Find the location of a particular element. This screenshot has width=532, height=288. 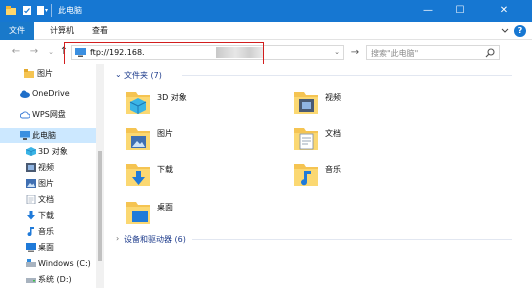

devices-group-header: 设备和驱动器 (6) is located at coordinates (155, 239).